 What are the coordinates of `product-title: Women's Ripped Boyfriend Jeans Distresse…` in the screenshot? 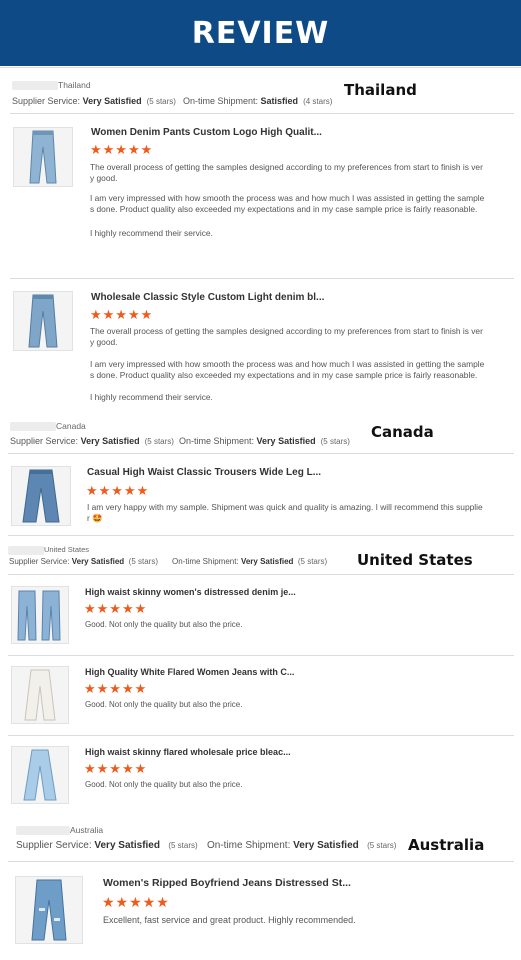 It's located at (227, 883).